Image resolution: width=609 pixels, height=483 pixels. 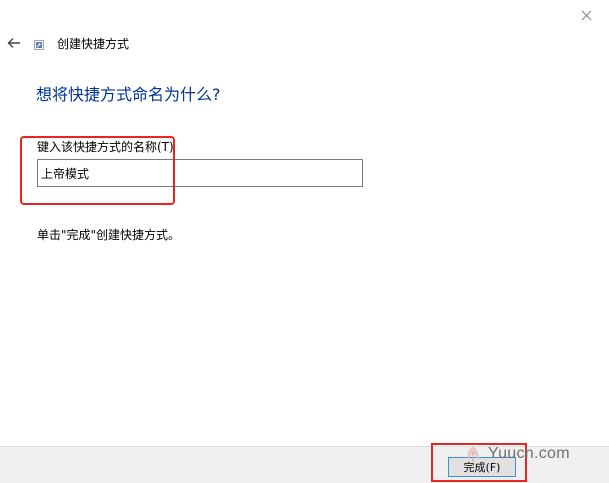 I want to click on page-heading: 想将快捷方式命名为什么?, so click(x=128, y=94).